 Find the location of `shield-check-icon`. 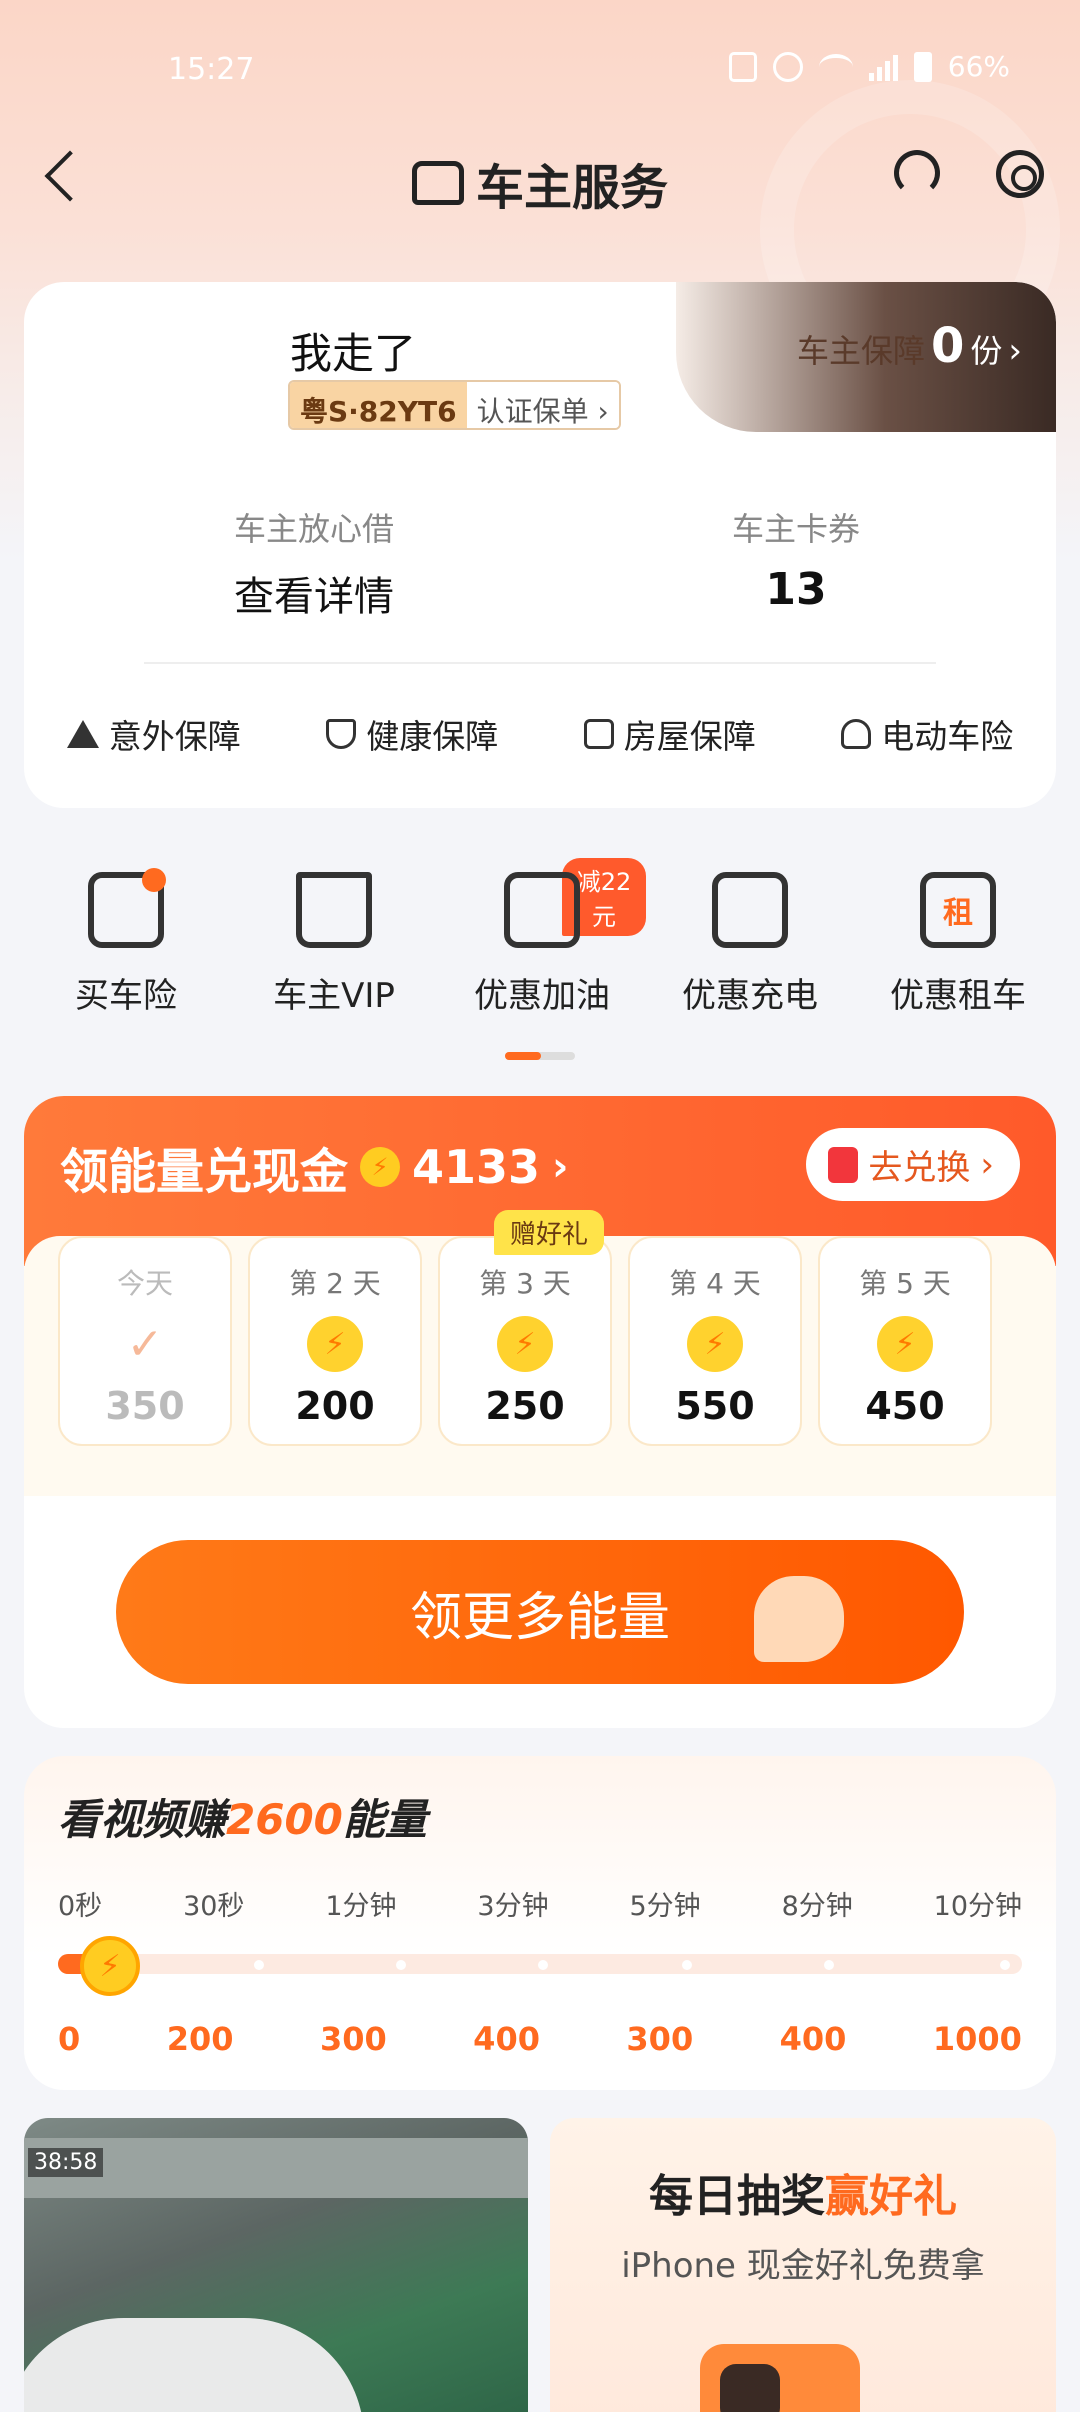

shield-check-icon is located at coordinates (341, 734).